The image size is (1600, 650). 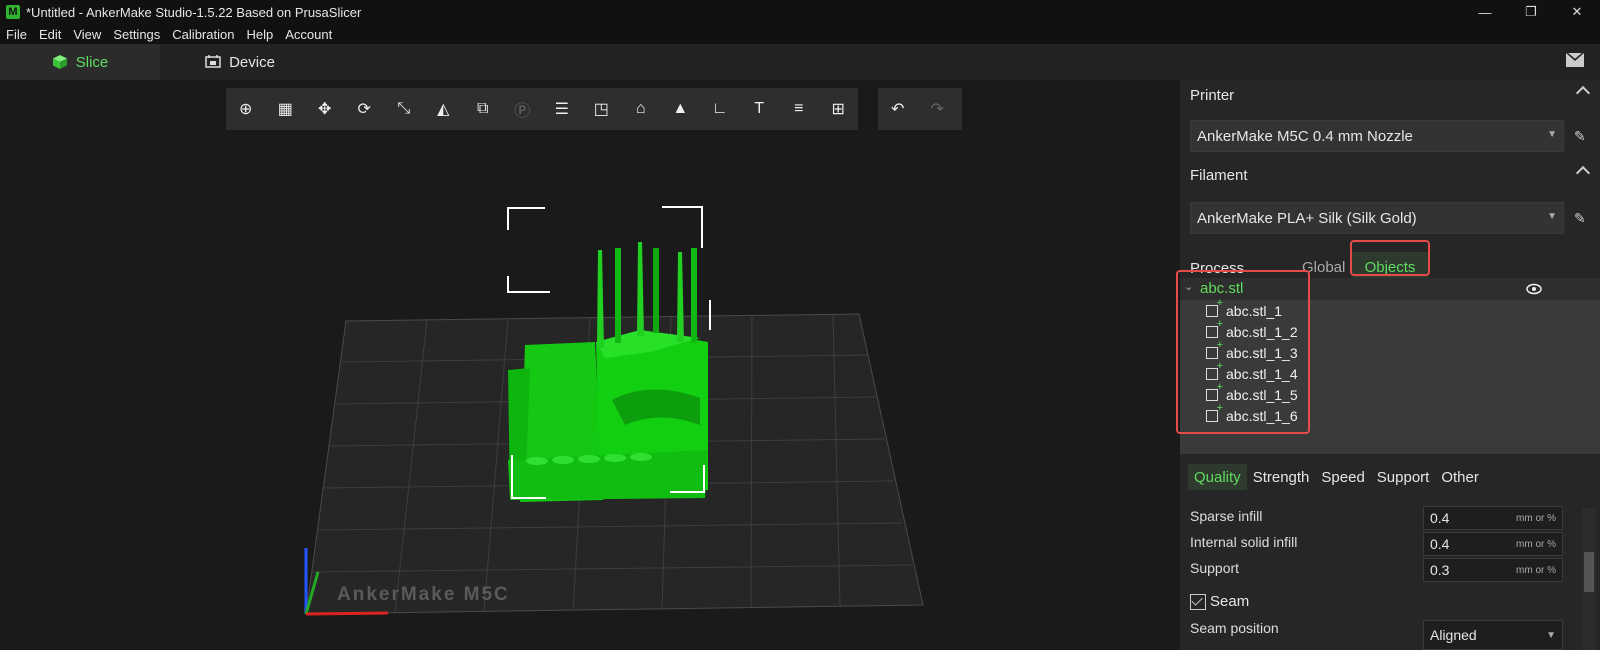 I want to click on support-paint-icon: ⧉, so click(x=483, y=109).